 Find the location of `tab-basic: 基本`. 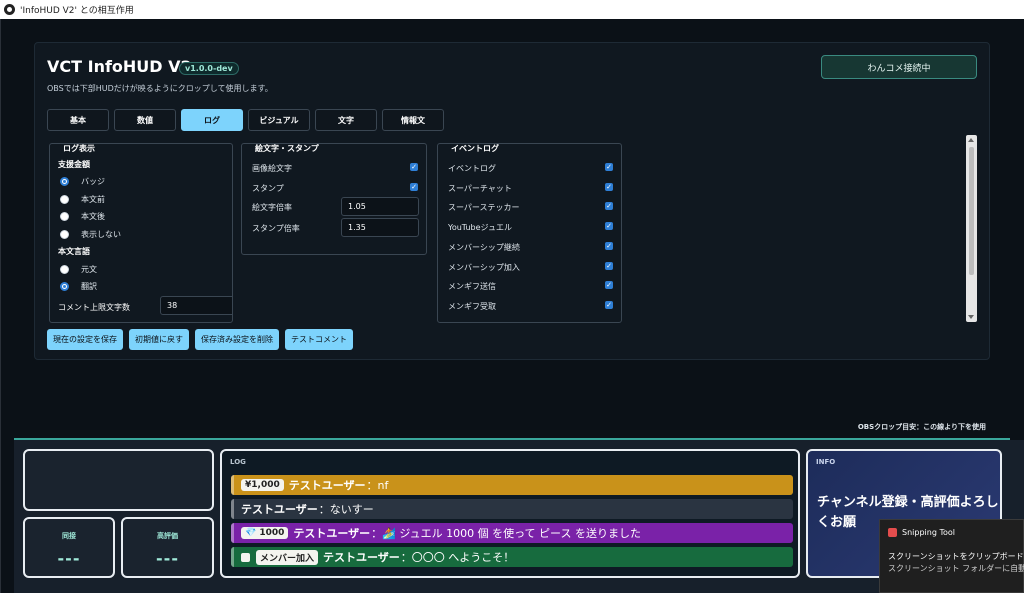

tab-basic: 基本 is located at coordinates (78, 120).